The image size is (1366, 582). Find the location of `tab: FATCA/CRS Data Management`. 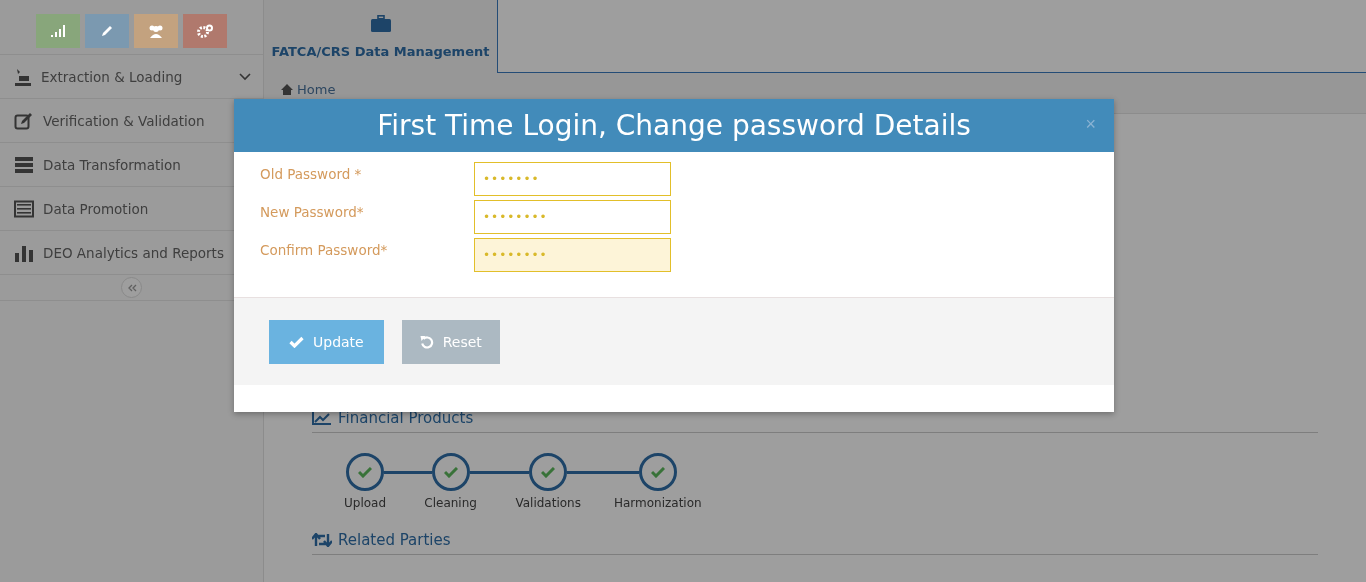

tab: FATCA/CRS Data Management is located at coordinates (381, 36).